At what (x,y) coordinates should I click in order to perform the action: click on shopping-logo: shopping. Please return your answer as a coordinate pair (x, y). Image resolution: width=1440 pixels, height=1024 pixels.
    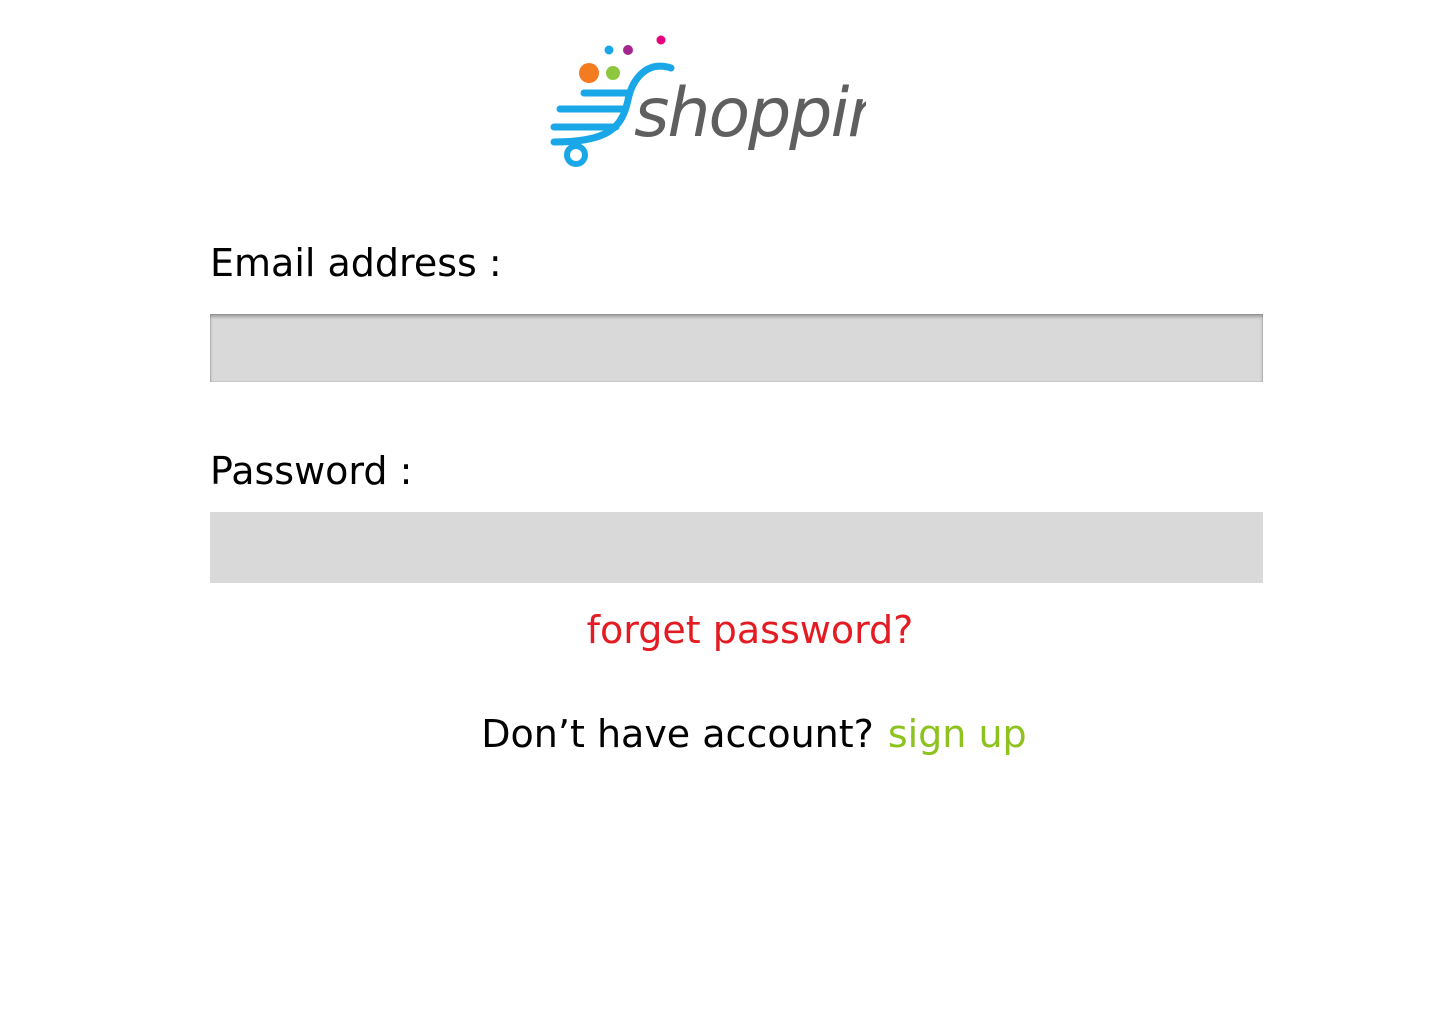
    Looking at the image, I should click on (706, 102).